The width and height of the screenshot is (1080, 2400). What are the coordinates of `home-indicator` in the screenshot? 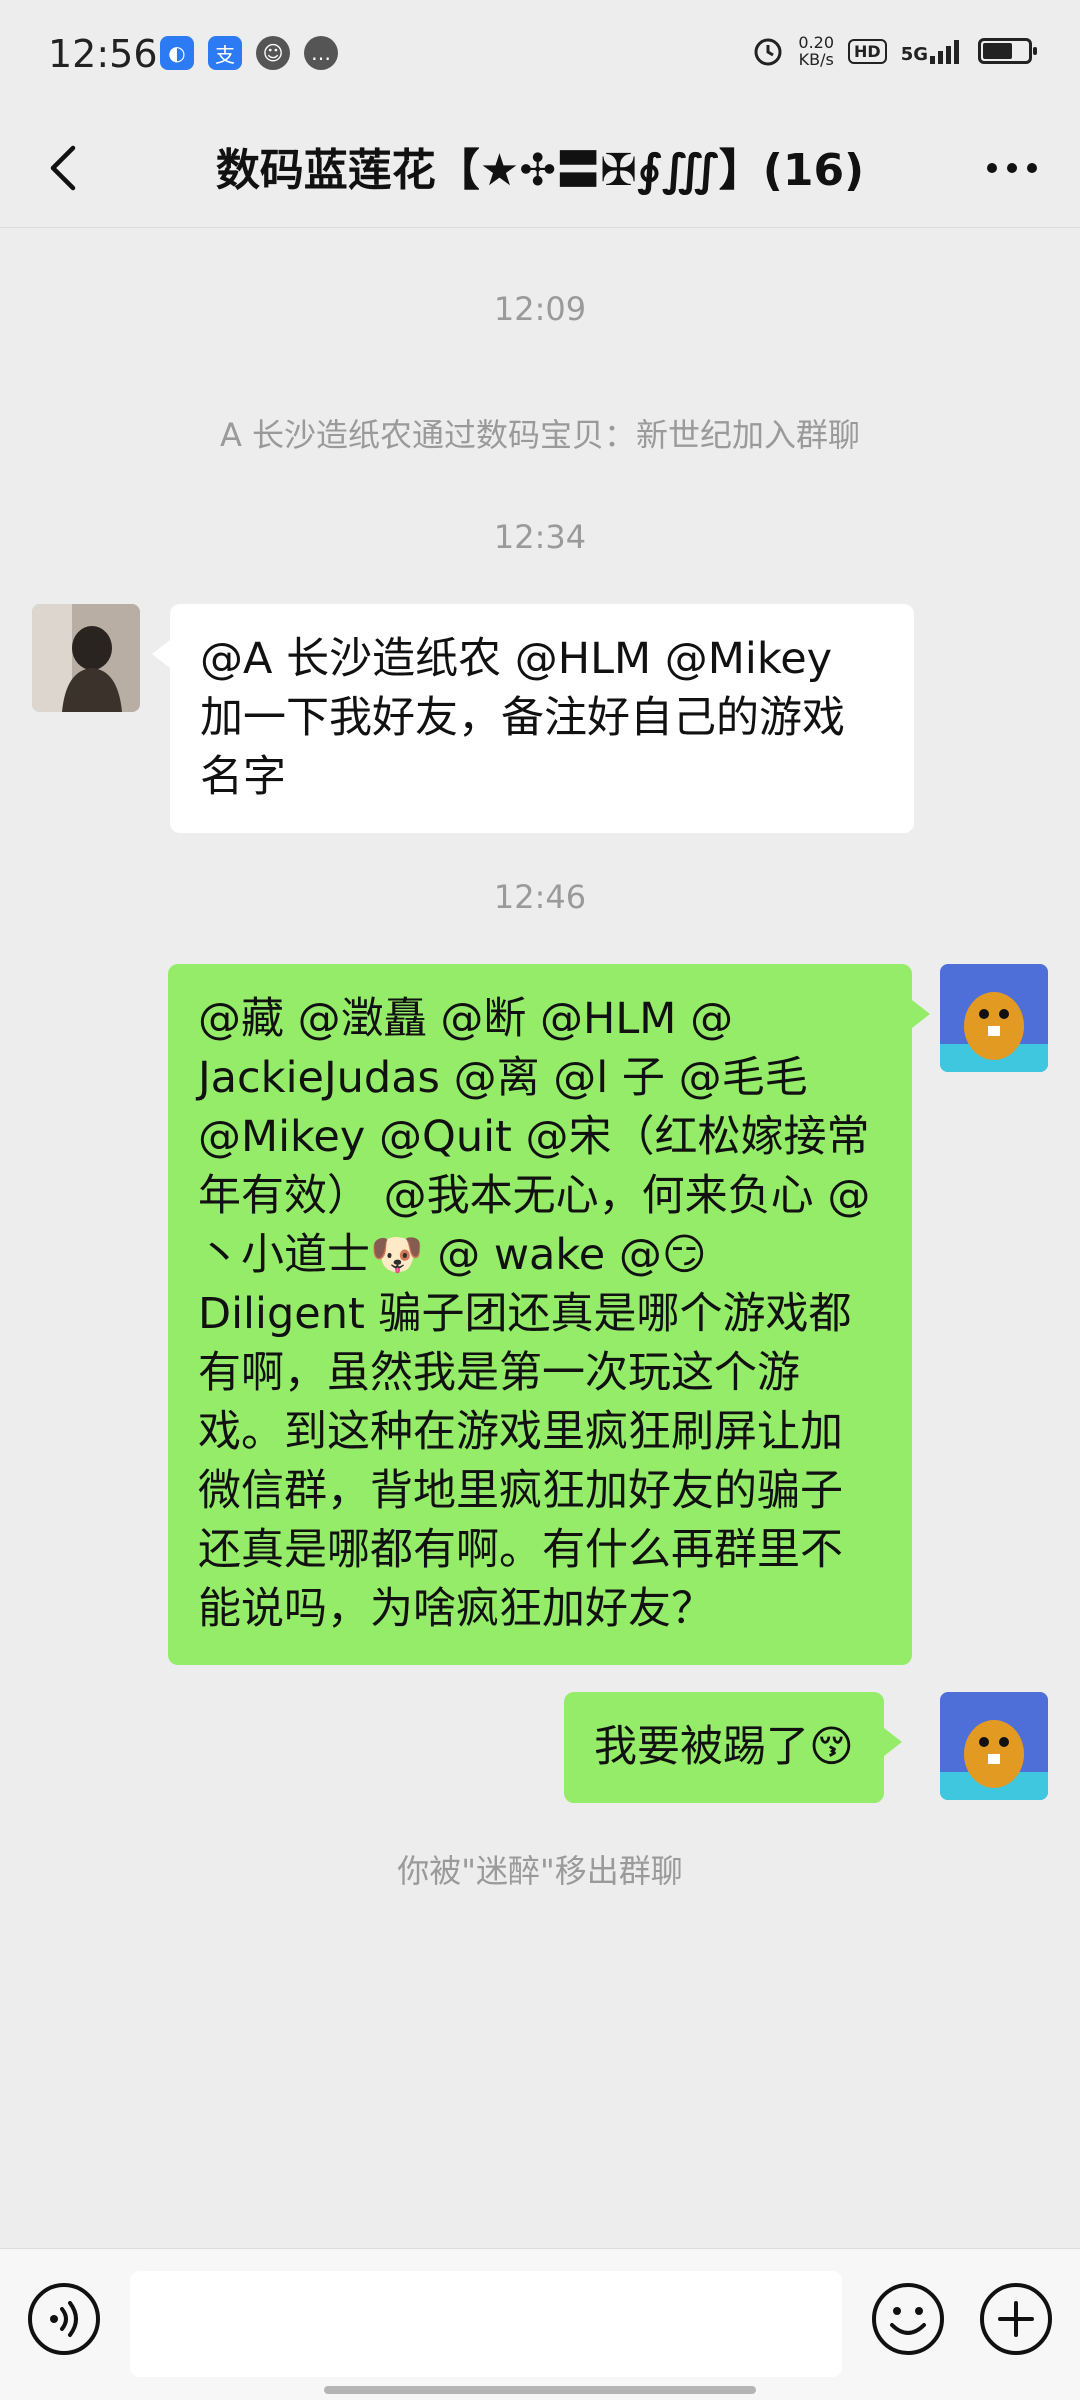 It's located at (540, 2390).